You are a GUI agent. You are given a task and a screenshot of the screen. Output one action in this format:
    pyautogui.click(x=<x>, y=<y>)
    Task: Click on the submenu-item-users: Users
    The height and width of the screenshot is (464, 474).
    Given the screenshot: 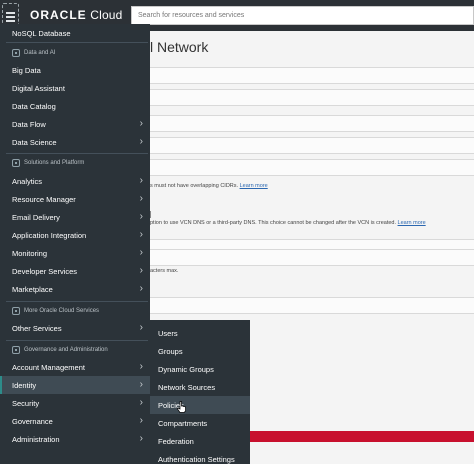 What is the action you would take?
    pyautogui.click(x=200, y=333)
    